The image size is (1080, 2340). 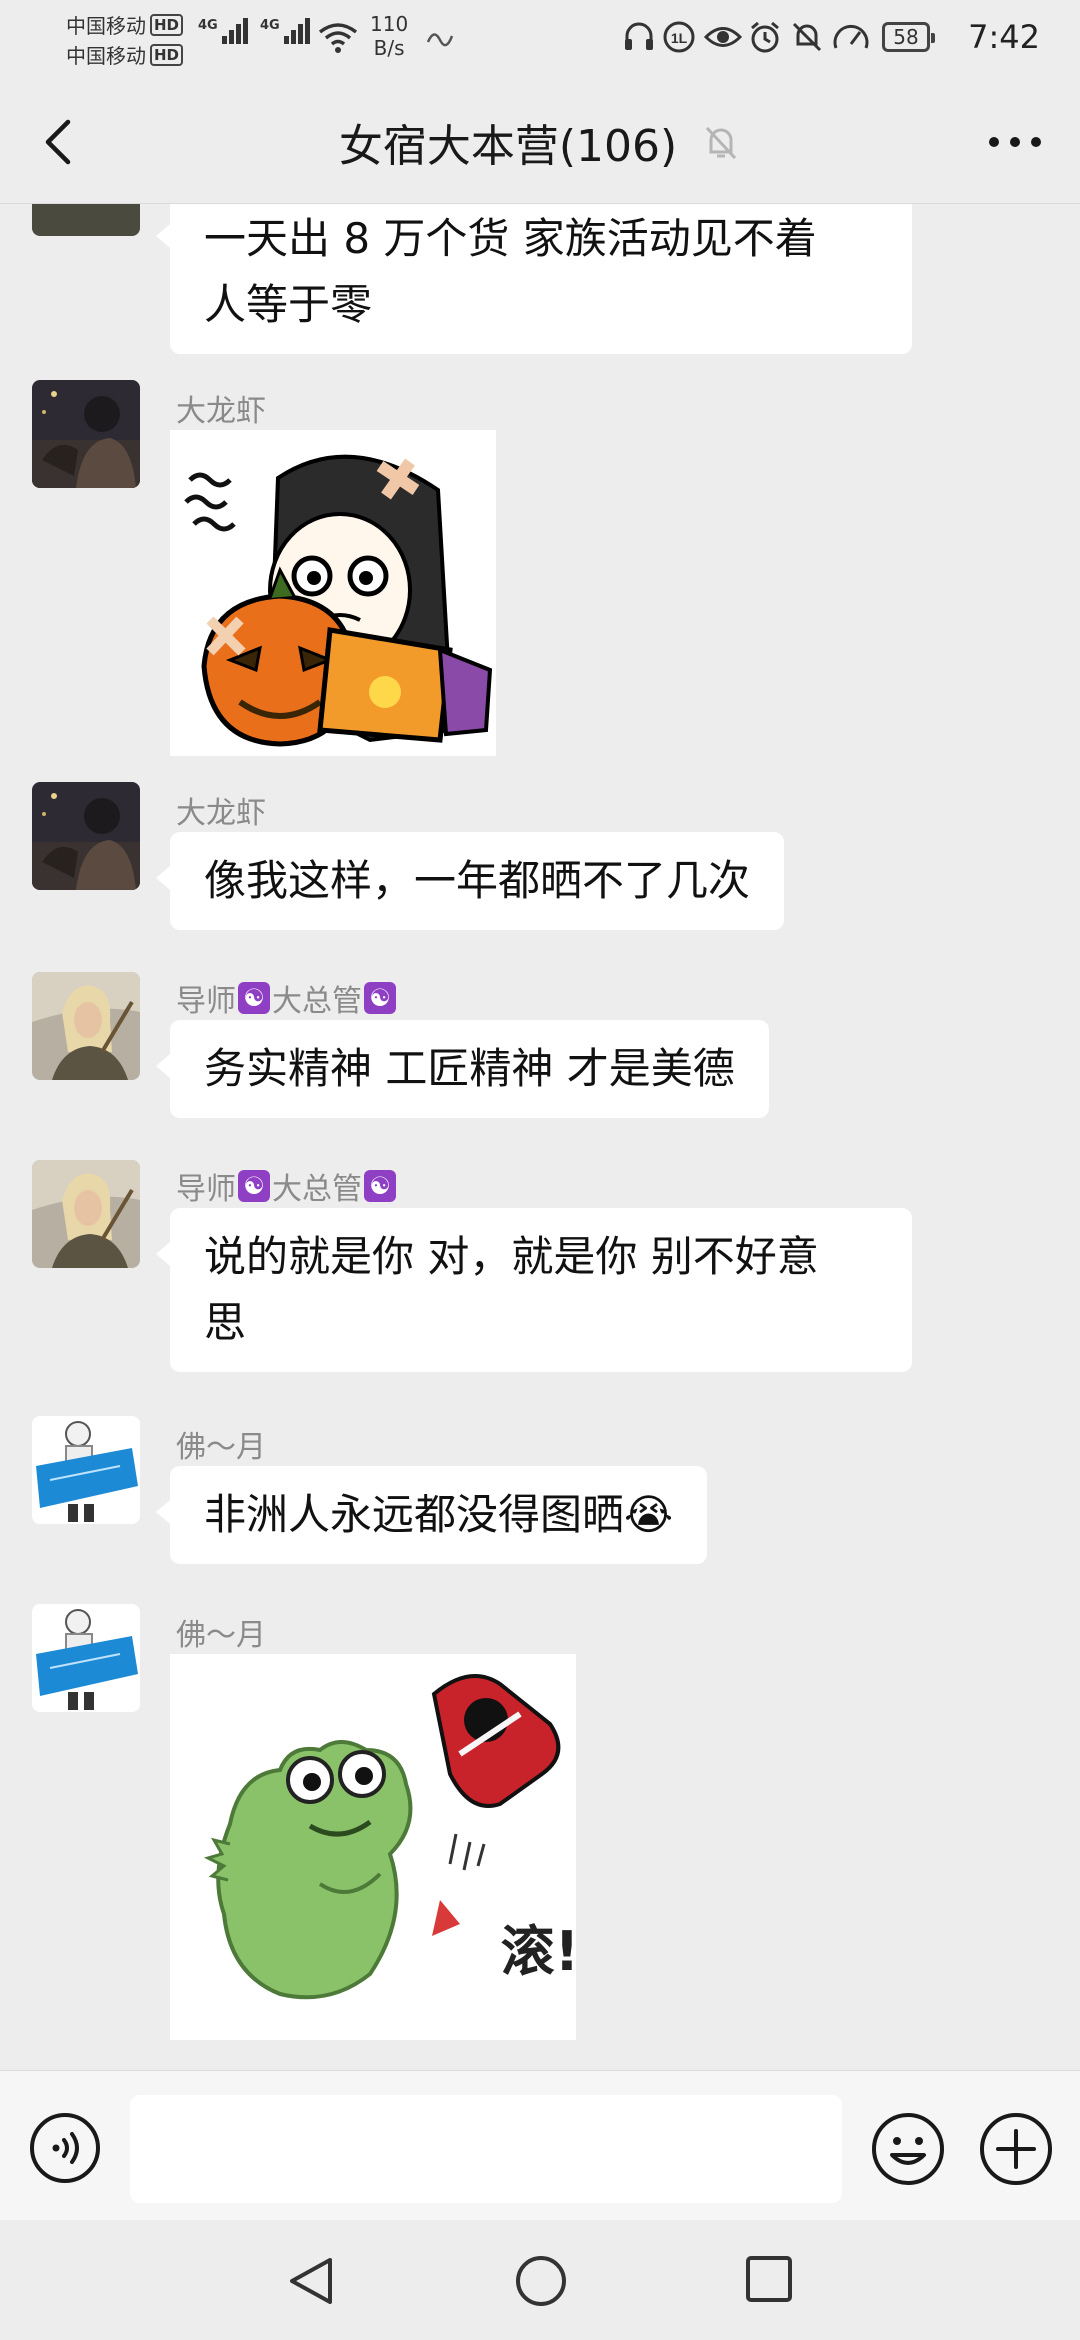 What do you see at coordinates (338, 38) in the screenshot?
I see `wifi-icon` at bounding box center [338, 38].